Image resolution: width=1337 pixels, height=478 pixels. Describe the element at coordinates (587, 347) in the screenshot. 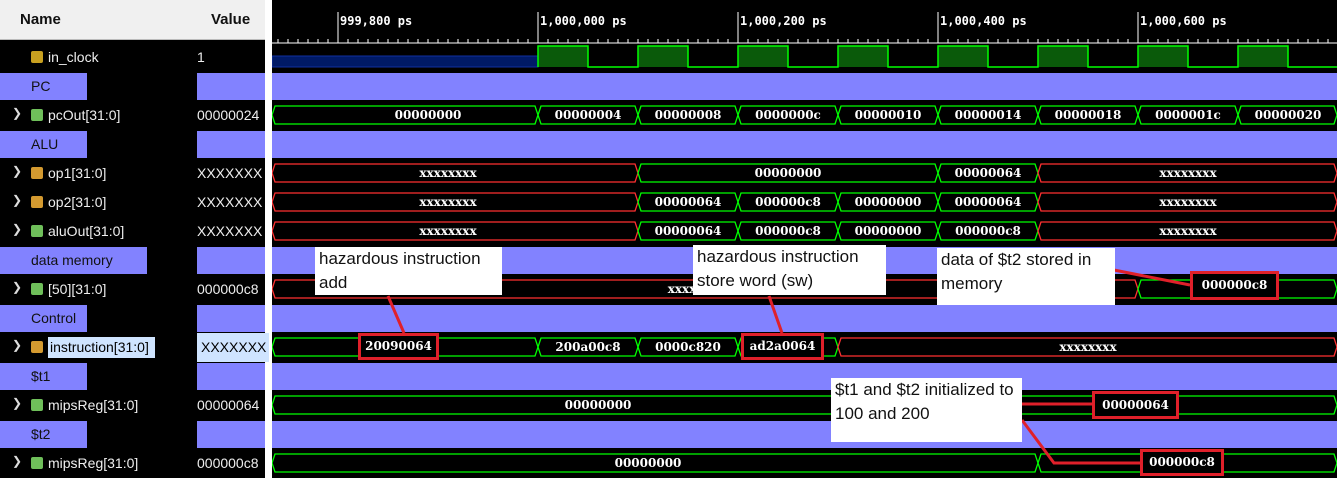

I see `bus-segment-value: 200a00c8` at that location.